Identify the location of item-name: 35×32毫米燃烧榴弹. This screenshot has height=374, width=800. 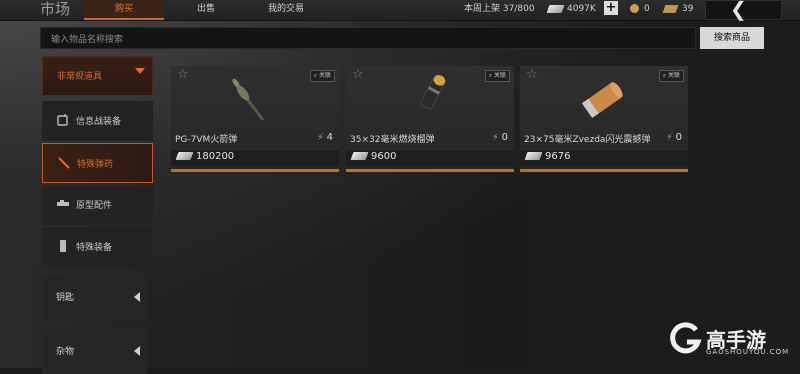
(392, 140).